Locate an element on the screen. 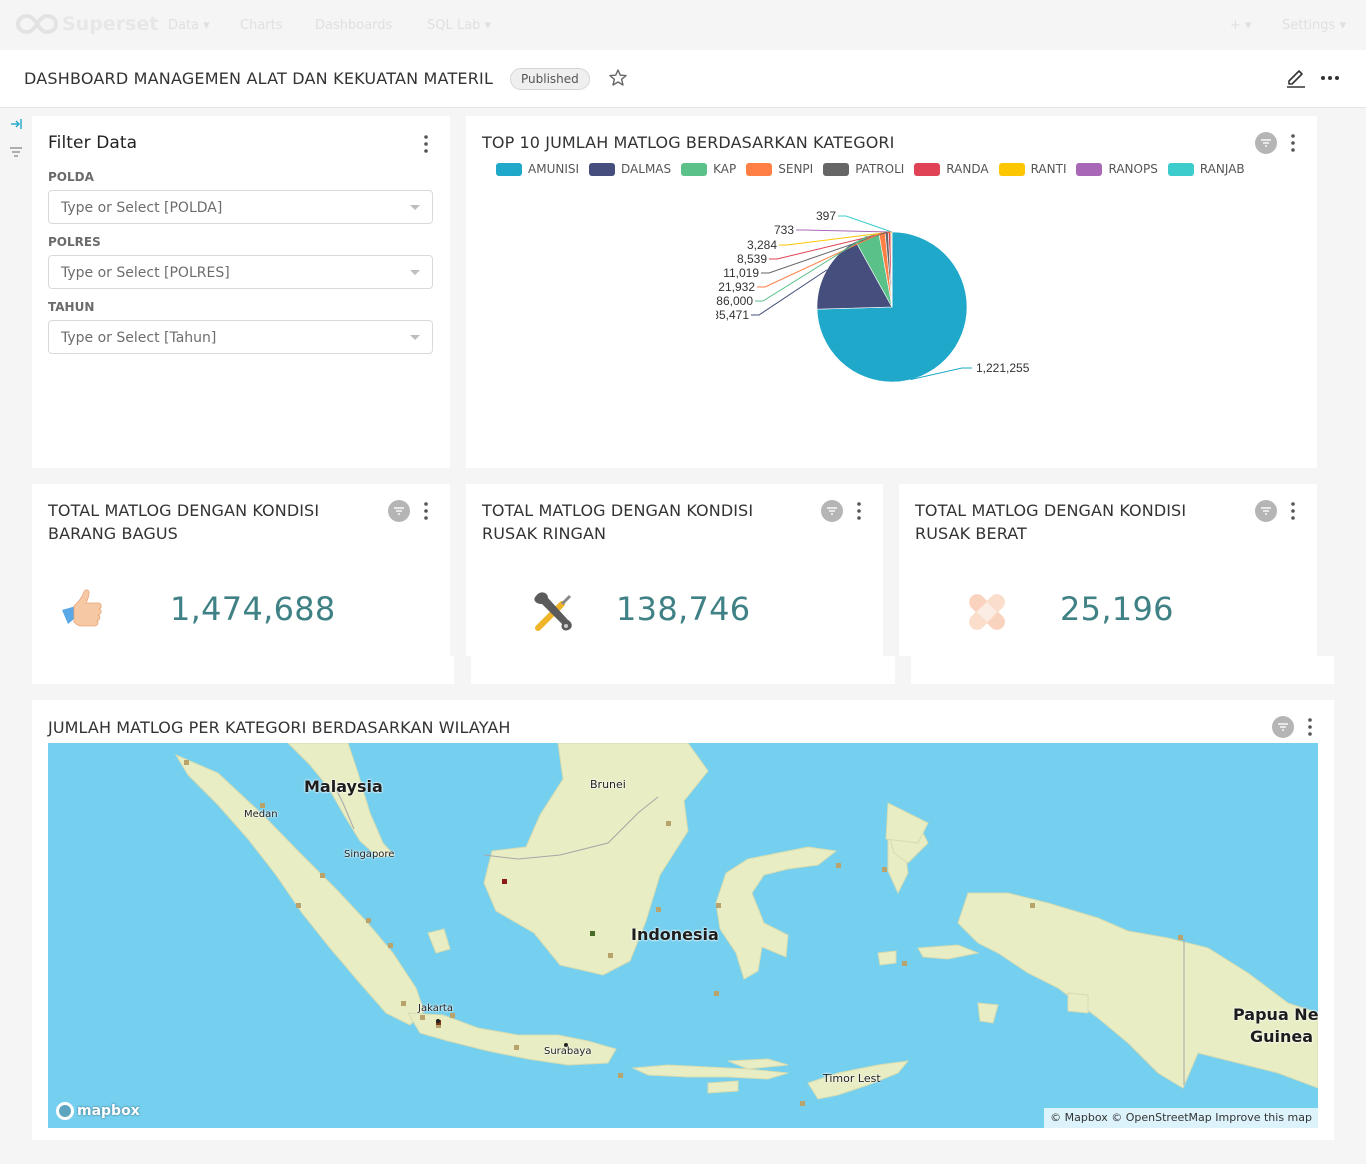 The image size is (1366, 1164). legend-item-ranti: RANTI is located at coordinates (1032, 169).